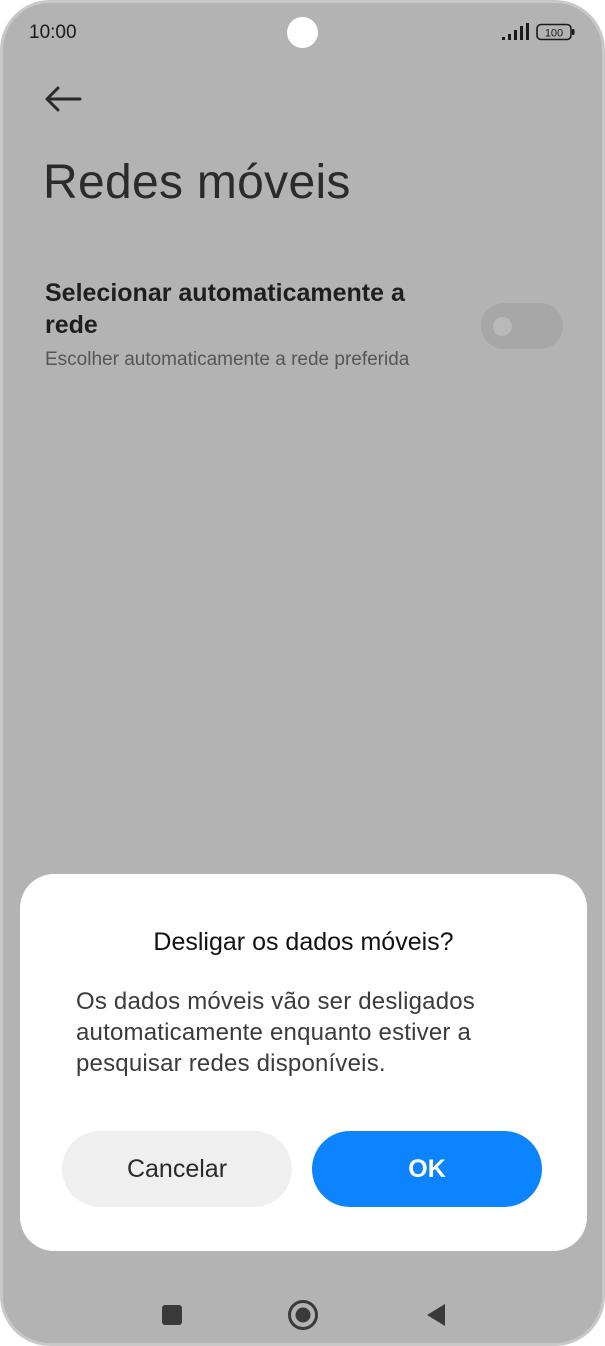  I want to click on toggle-knob, so click(502, 326).